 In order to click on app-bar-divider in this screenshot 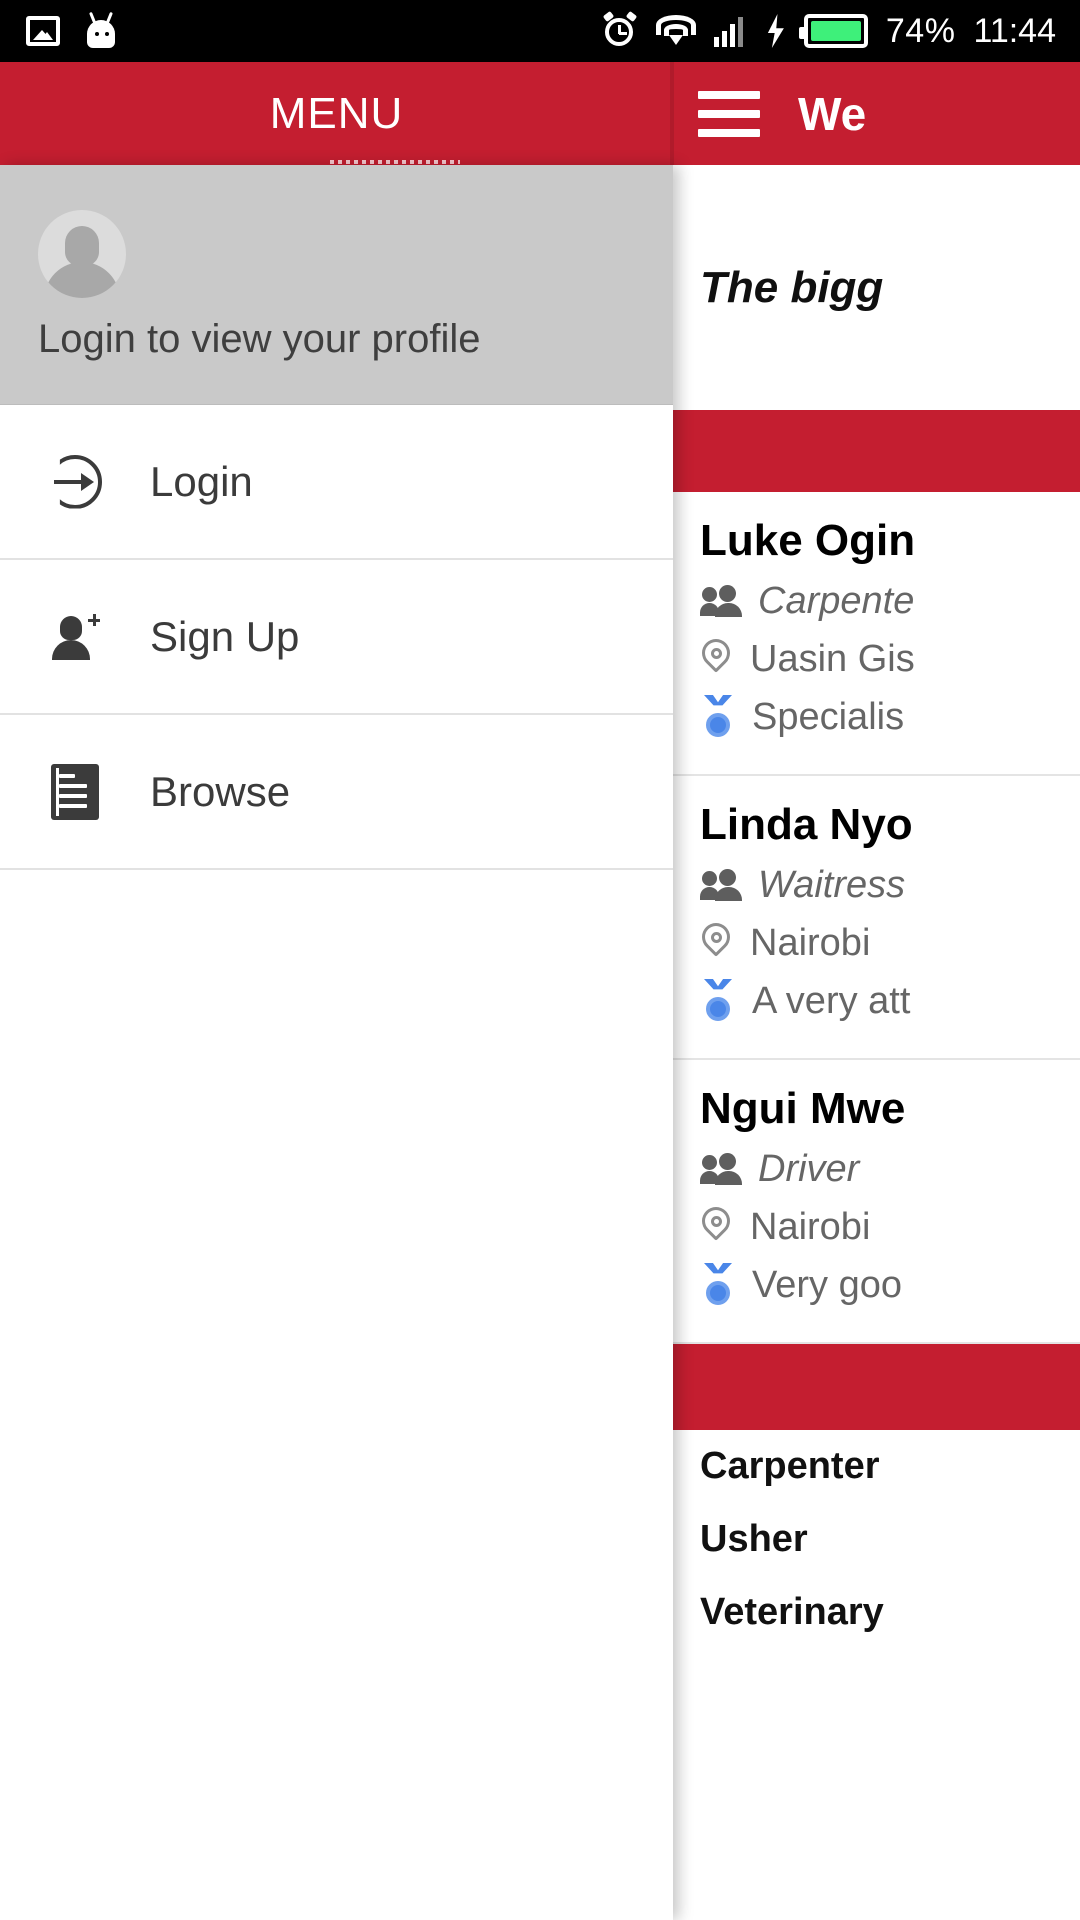, I will do `click(672, 113)`.